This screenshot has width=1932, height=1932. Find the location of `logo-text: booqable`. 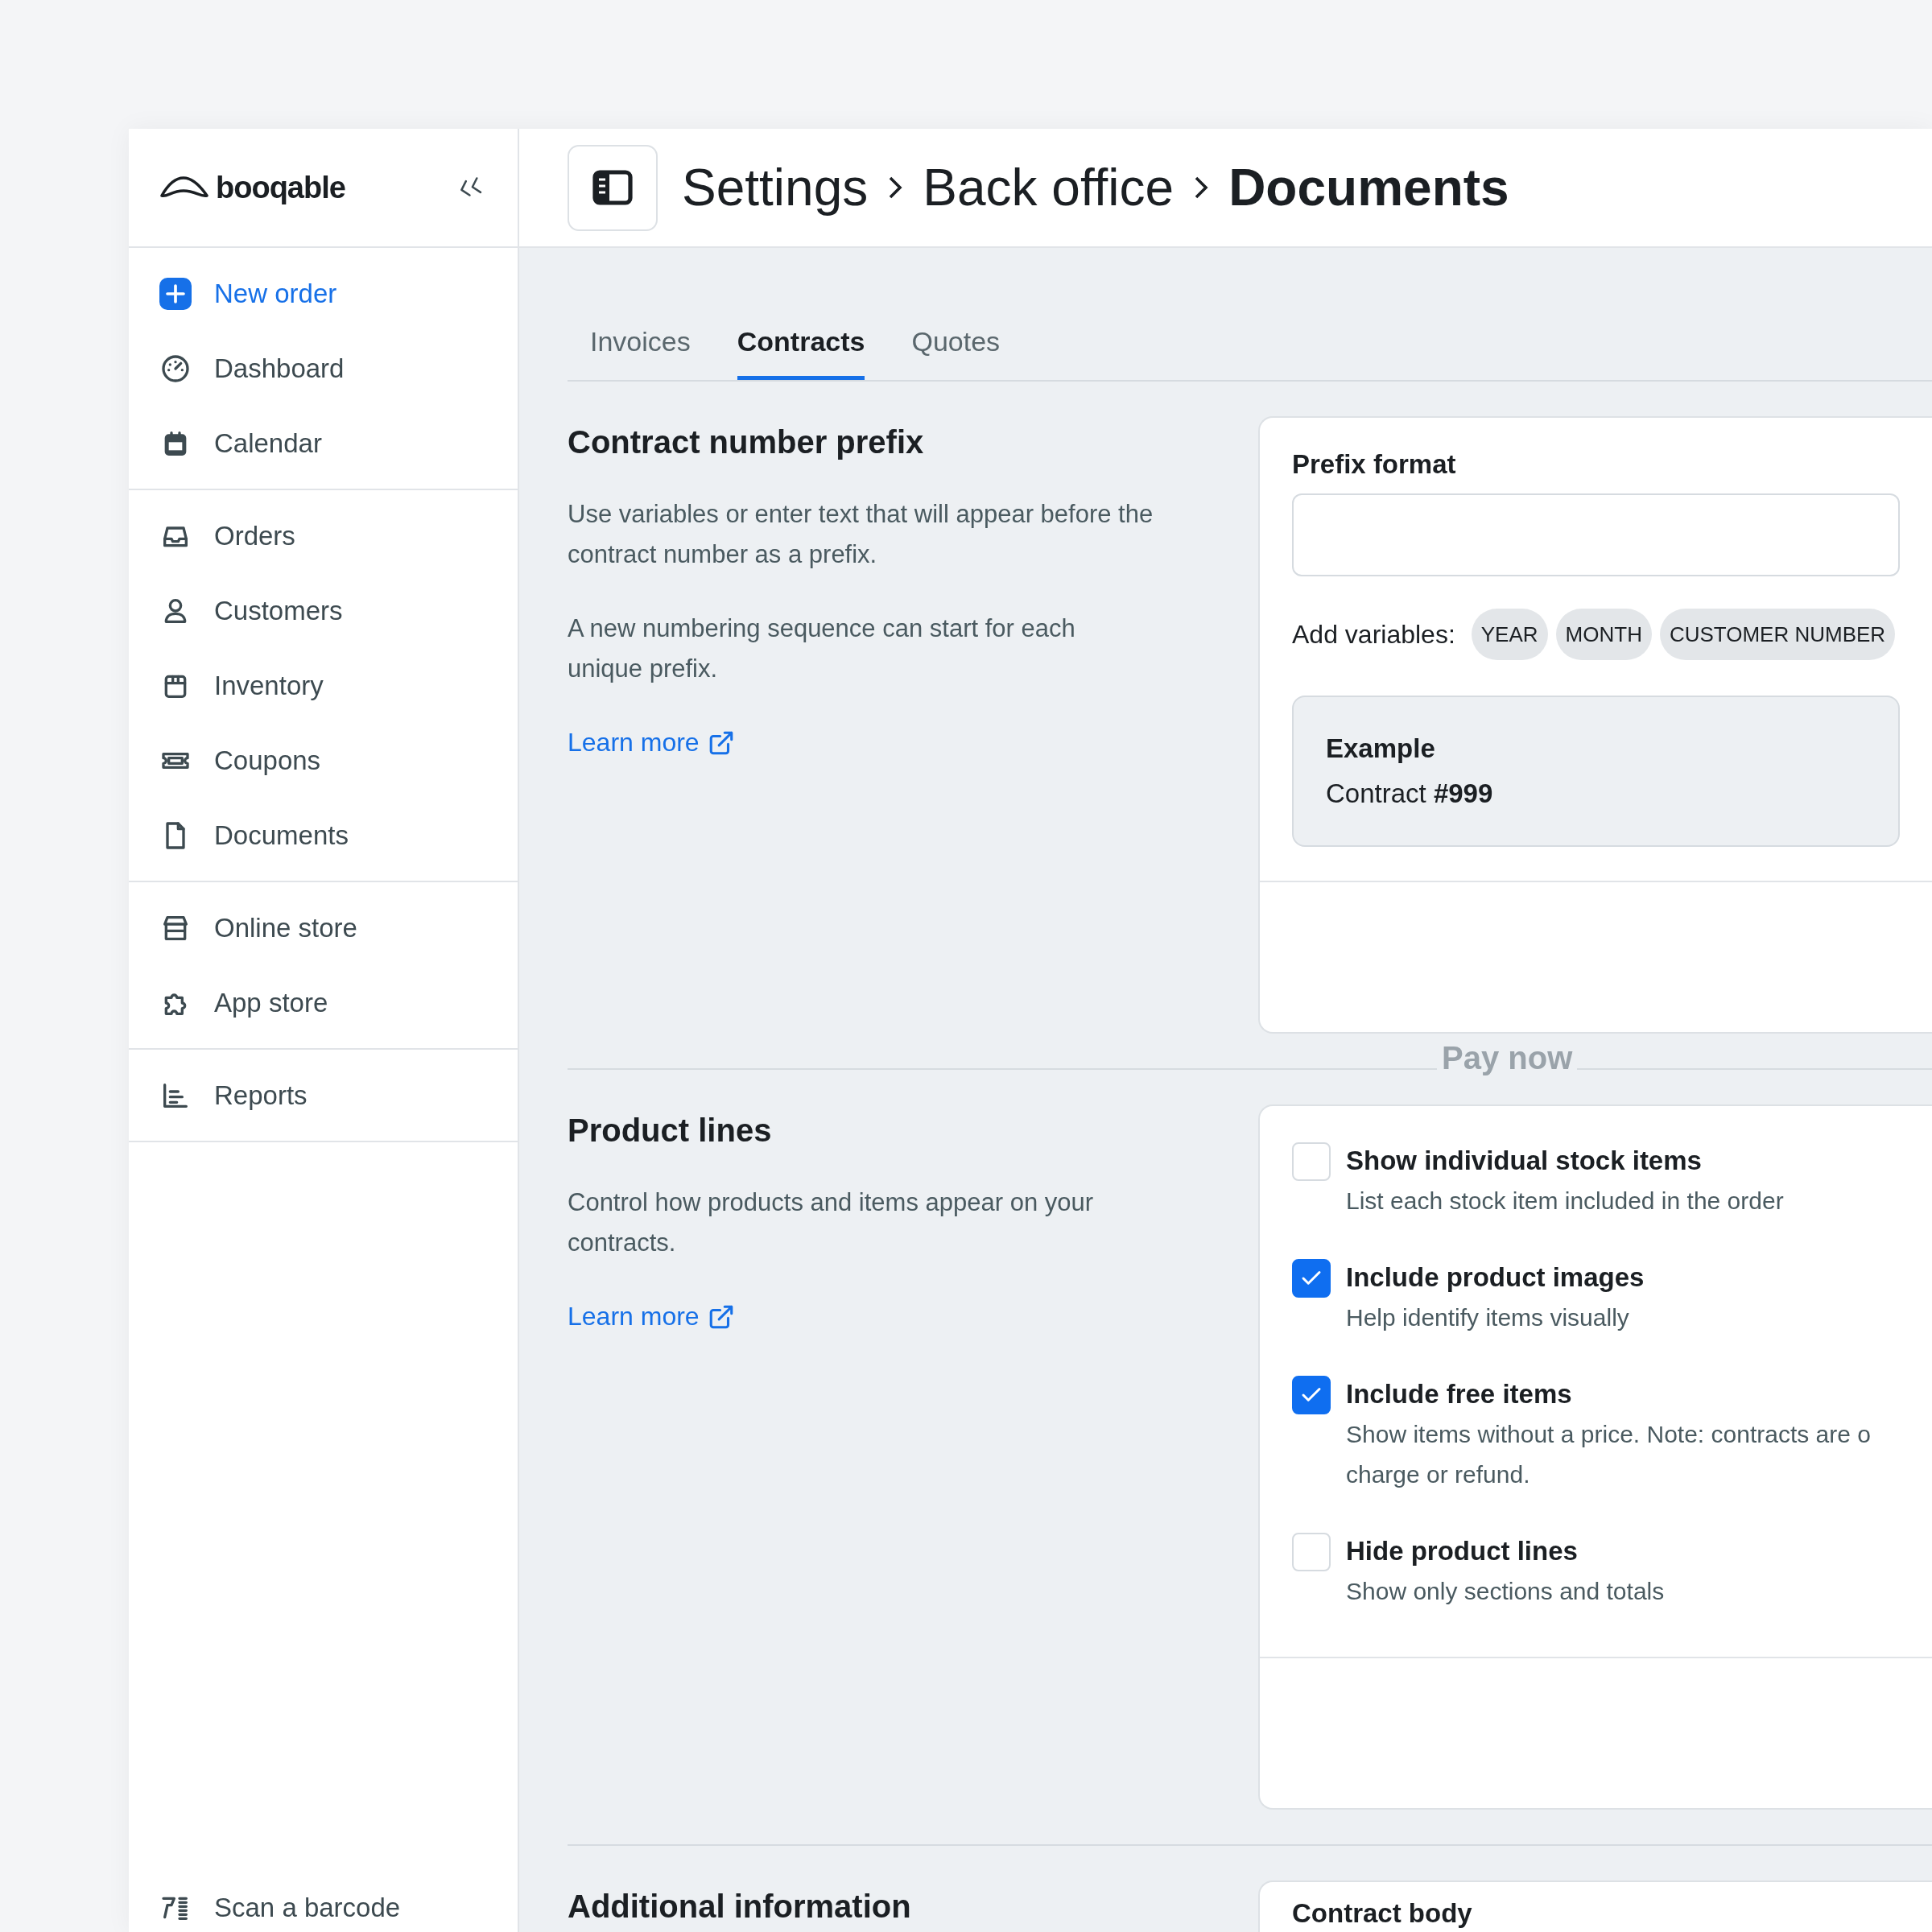

logo-text: booqable is located at coordinates (280, 187).